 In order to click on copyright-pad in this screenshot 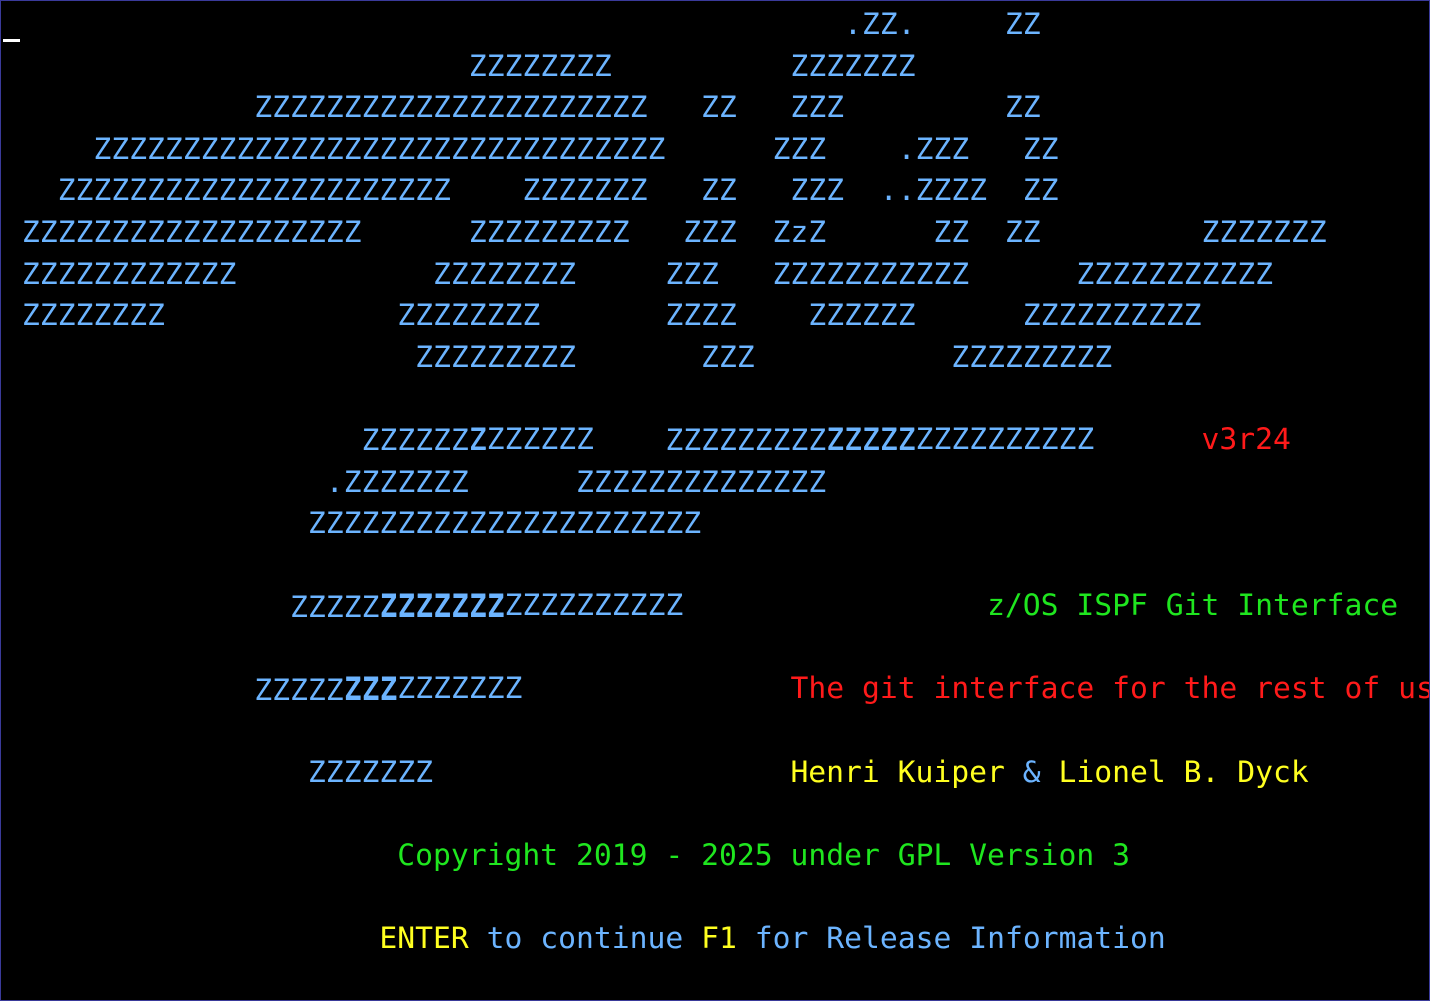, I will do `click(237, 855)`.